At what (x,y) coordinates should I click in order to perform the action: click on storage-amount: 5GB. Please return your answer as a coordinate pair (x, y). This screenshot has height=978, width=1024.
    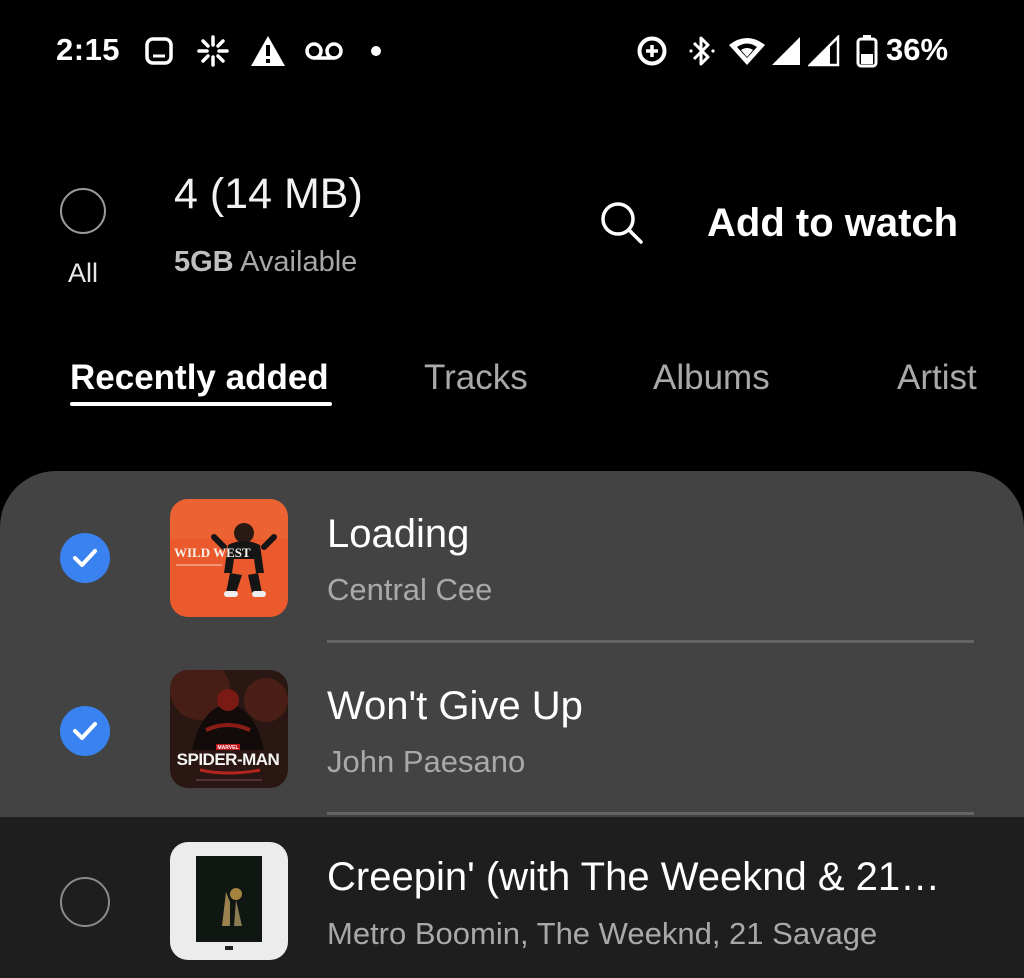
    Looking at the image, I should click on (204, 262).